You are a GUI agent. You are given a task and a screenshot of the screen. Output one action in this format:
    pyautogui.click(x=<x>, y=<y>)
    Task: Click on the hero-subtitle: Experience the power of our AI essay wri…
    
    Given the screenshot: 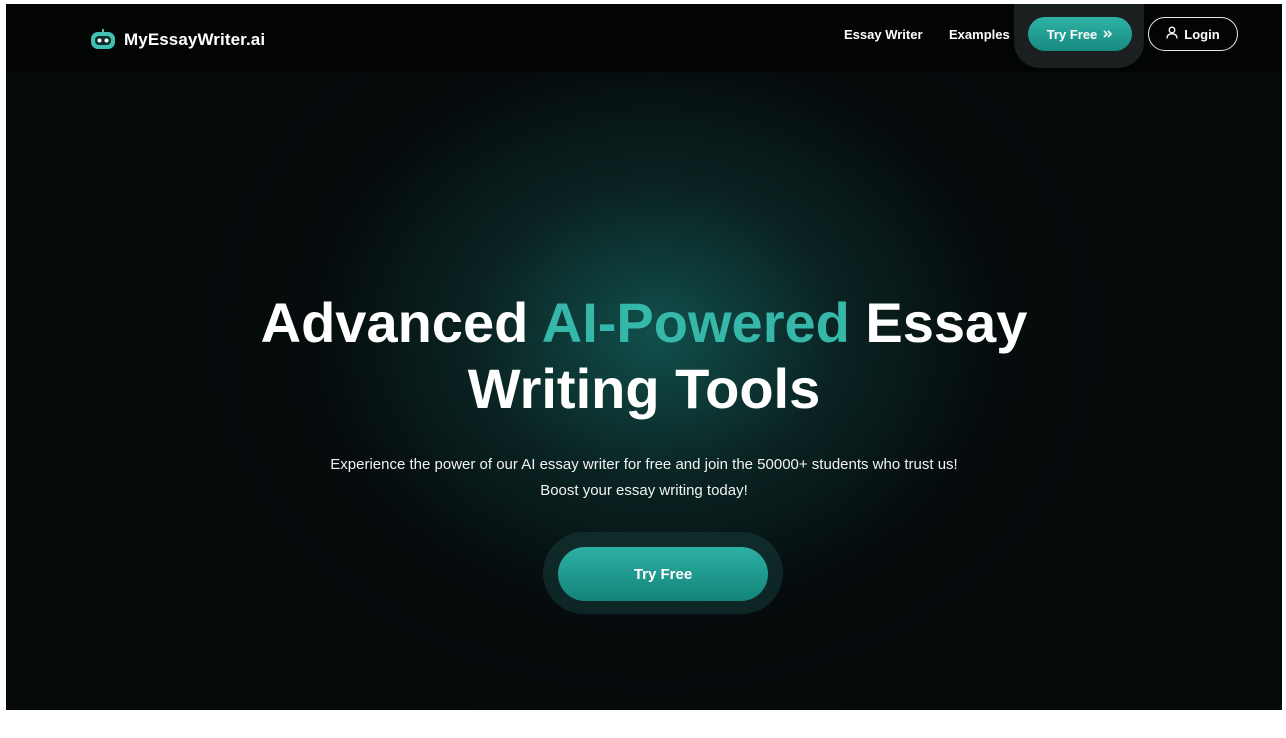 What is the action you would take?
    pyautogui.click(x=644, y=478)
    